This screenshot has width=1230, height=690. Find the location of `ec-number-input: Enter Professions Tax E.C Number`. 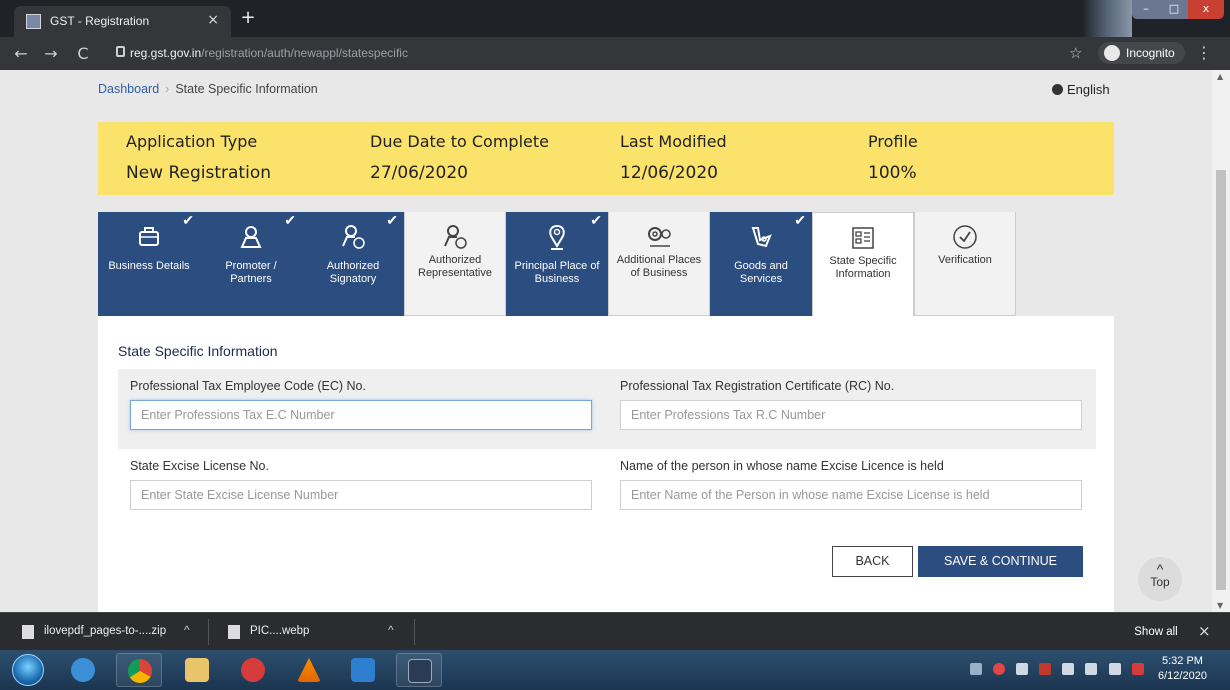

ec-number-input: Enter Professions Tax E.C Number is located at coordinates (361, 415).